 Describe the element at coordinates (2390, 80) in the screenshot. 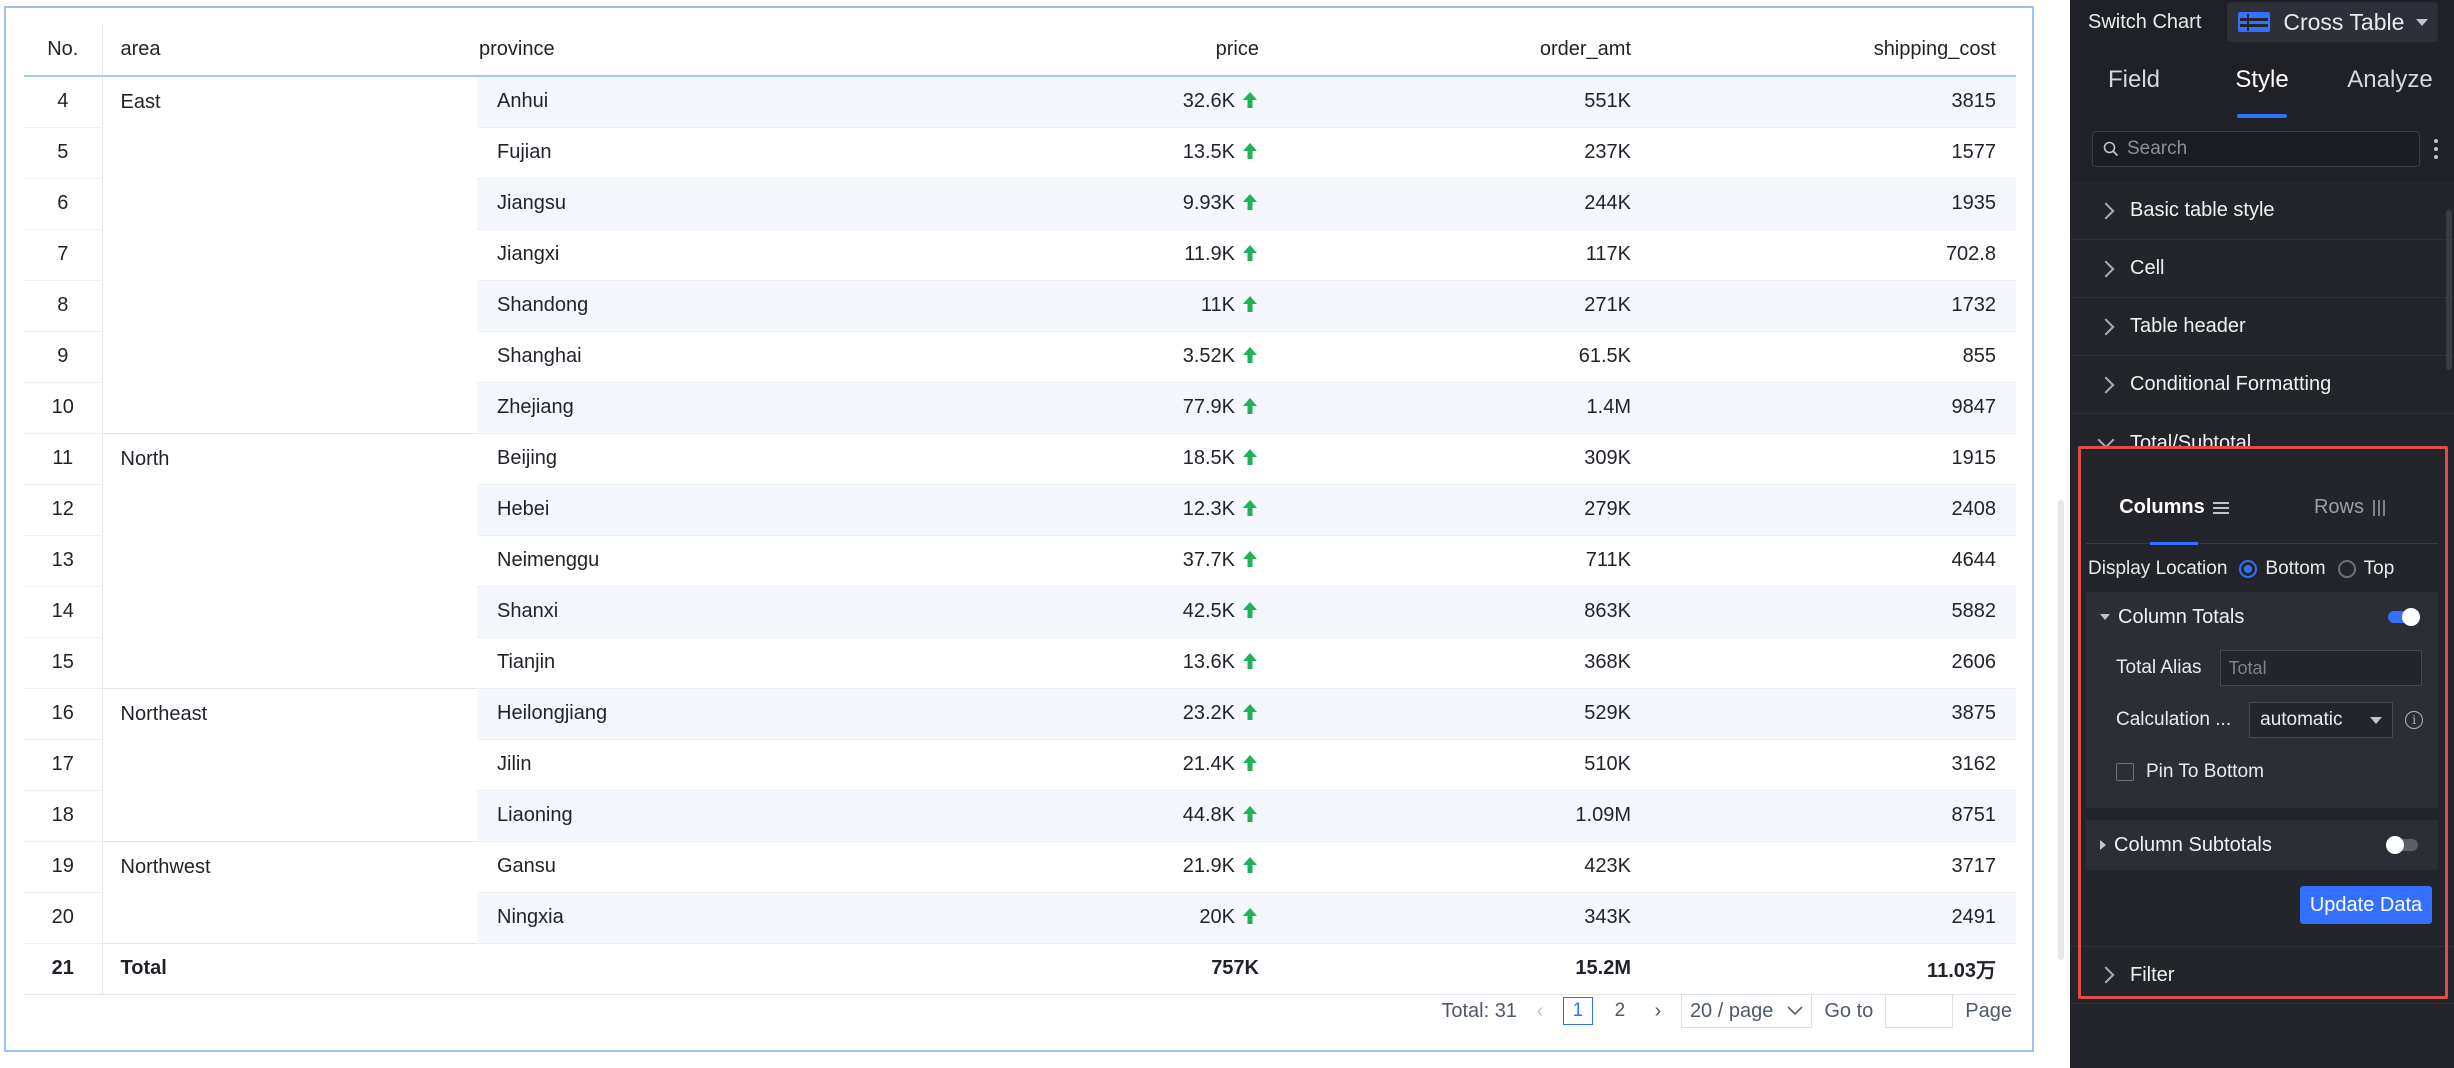

I see `tab-analyze: Analyze` at that location.